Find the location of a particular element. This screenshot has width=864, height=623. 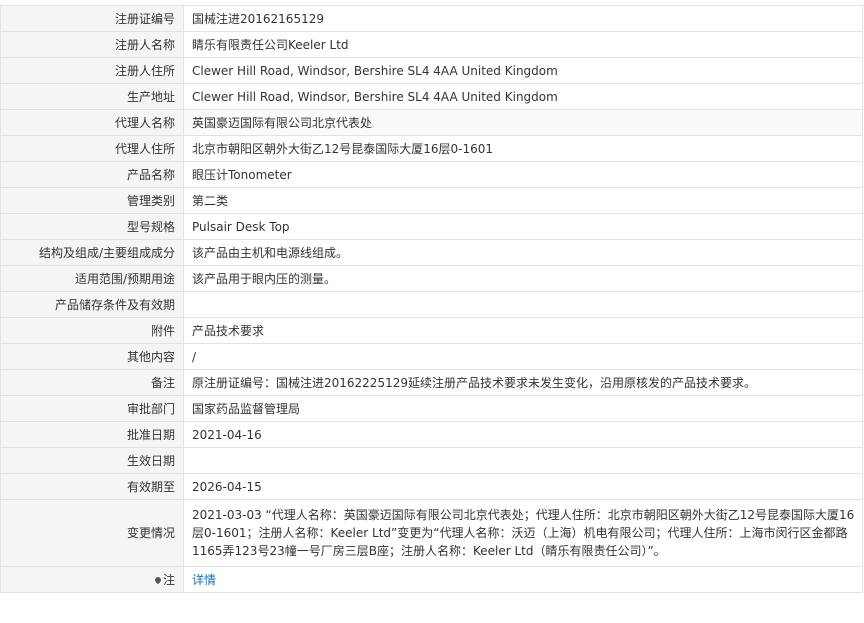

field-label: 产品名称 is located at coordinates (92, 174).